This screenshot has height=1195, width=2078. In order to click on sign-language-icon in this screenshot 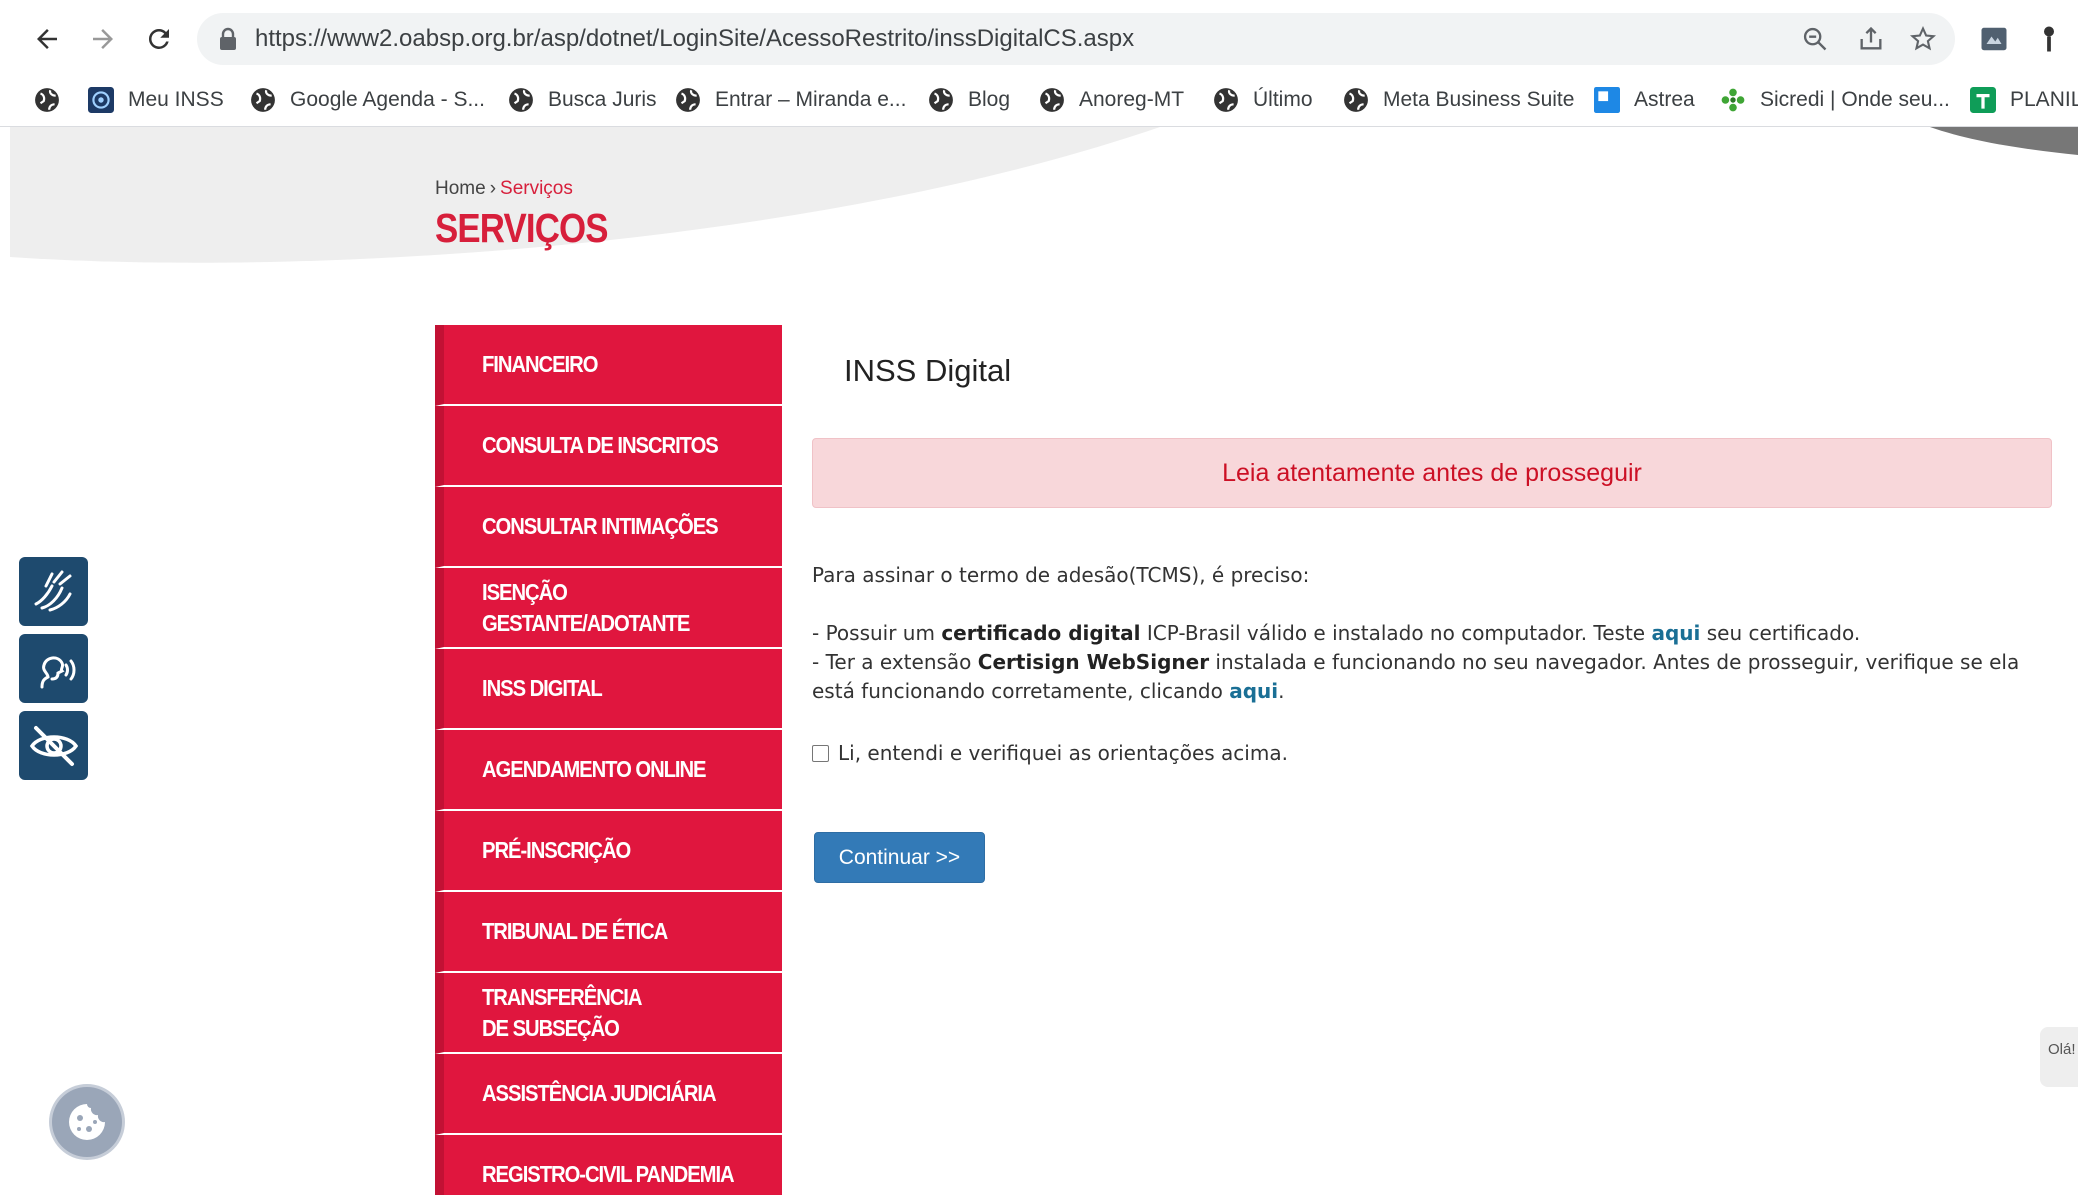, I will do `click(52, 590)`.